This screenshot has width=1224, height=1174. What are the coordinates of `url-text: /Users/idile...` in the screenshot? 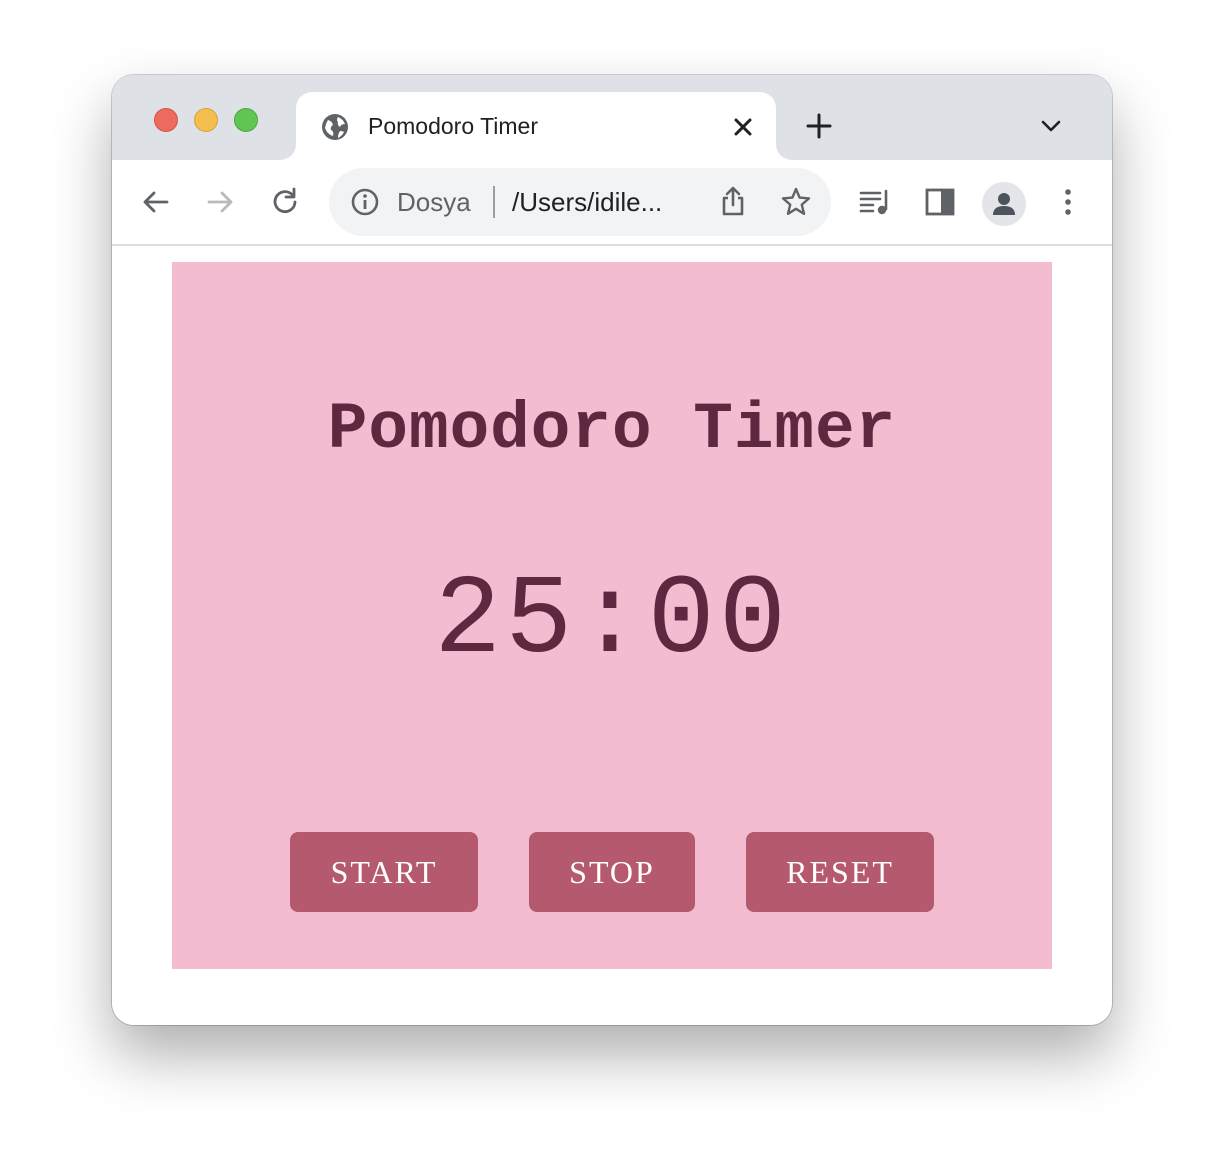 It's located at (587, 202).